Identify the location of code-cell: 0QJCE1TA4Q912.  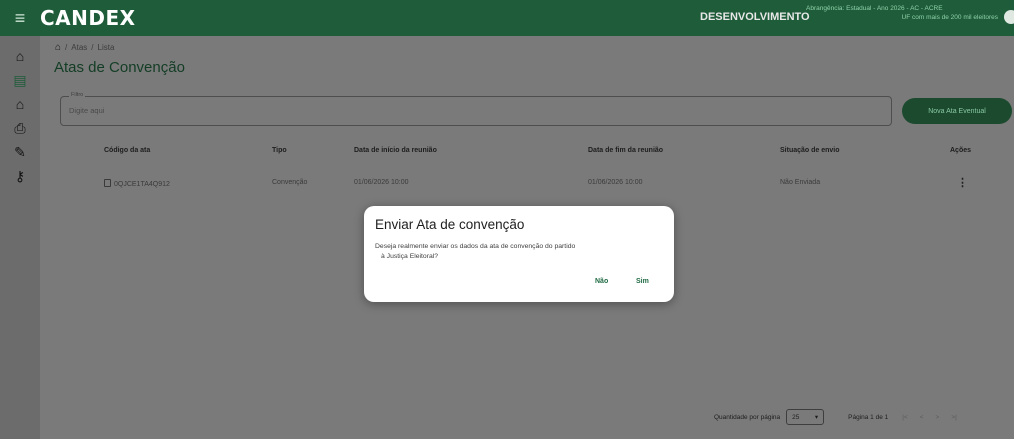
(137, 183).